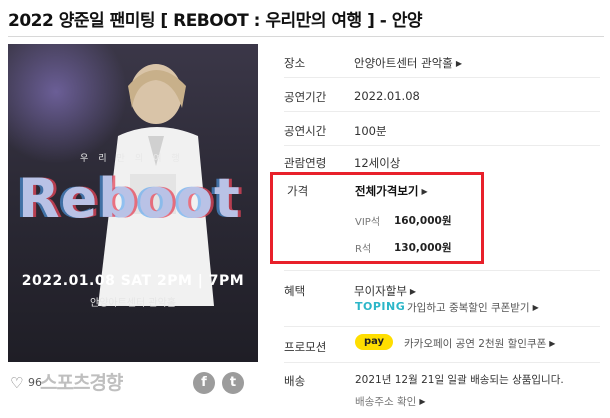 The width and height of the screenshot is (610, 418). I want to click on heart-icon: ♡, so click(16, 383).